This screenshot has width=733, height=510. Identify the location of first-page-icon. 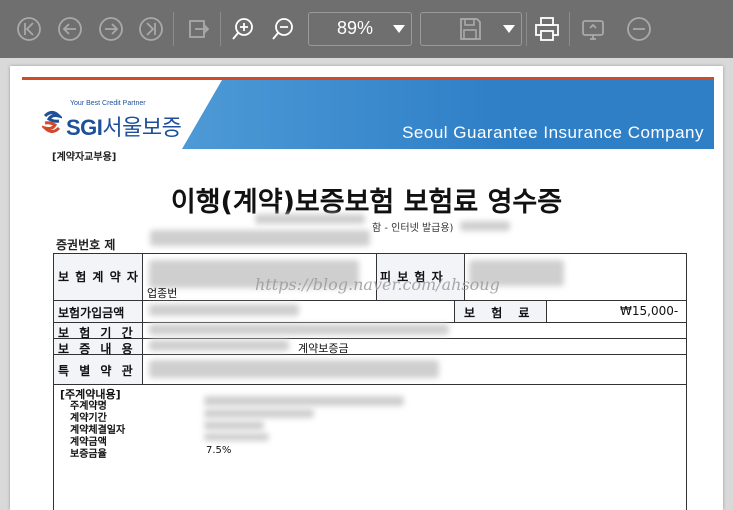
(29, 29).